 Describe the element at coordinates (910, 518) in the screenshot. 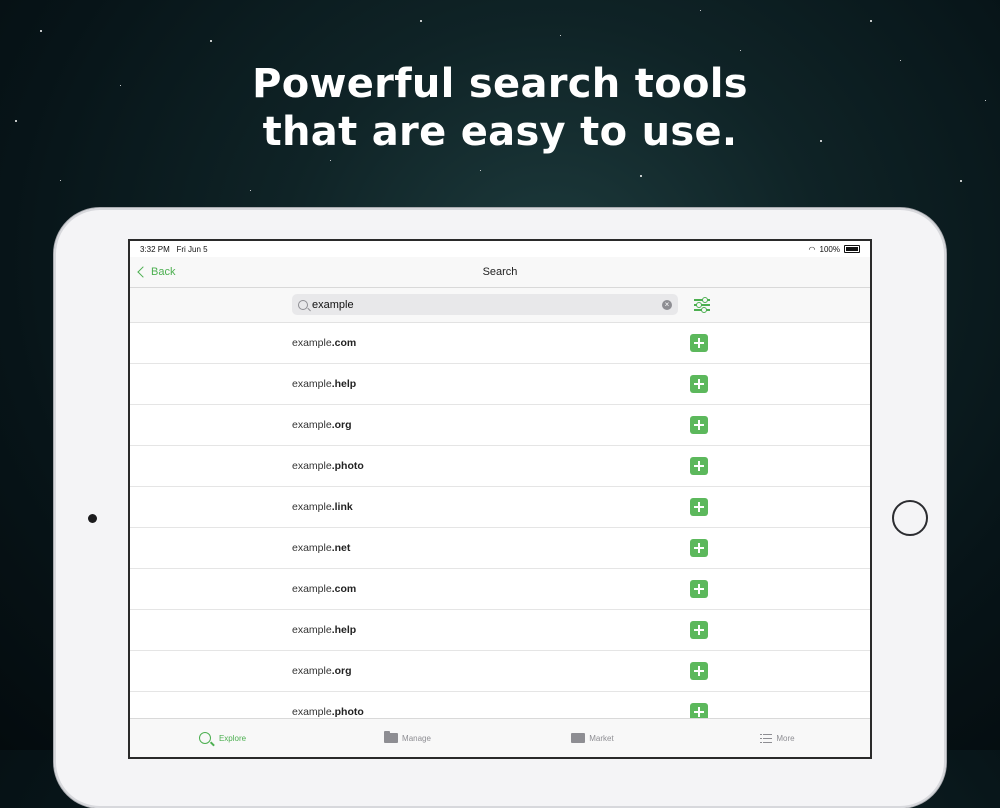

I see `home-button` at that location.